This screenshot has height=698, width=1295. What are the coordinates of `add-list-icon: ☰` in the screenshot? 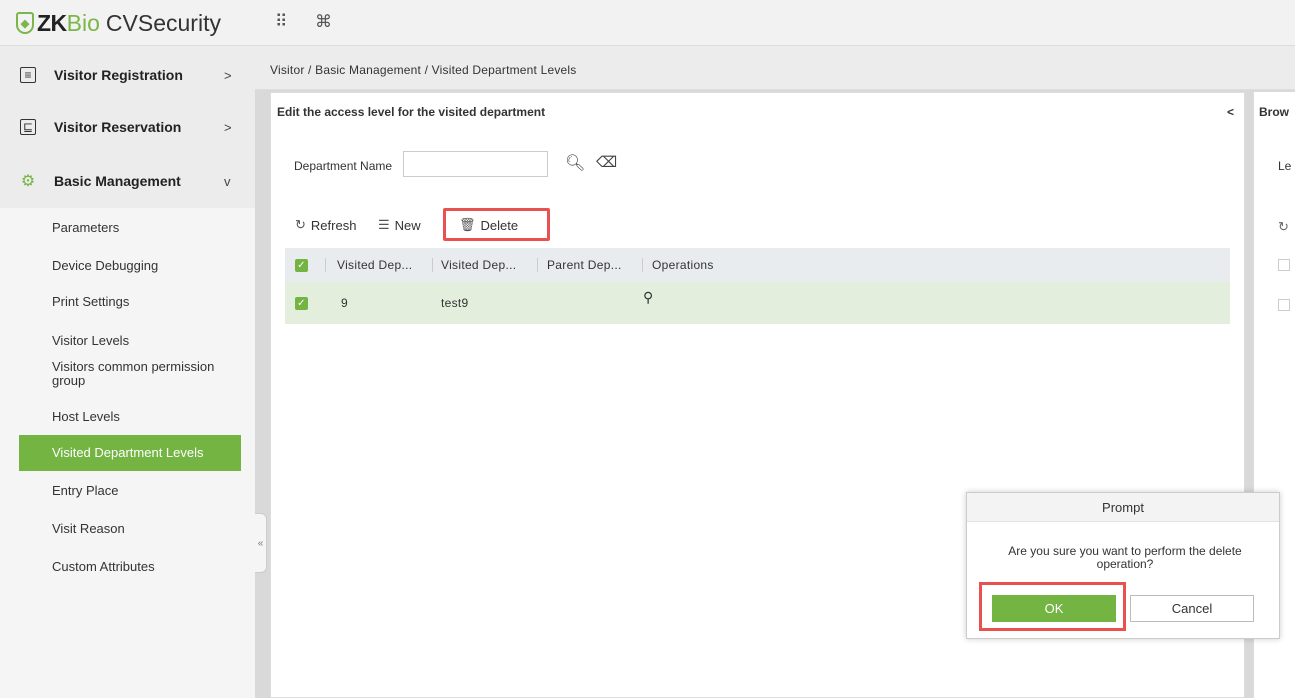 It's located at (384, 224).